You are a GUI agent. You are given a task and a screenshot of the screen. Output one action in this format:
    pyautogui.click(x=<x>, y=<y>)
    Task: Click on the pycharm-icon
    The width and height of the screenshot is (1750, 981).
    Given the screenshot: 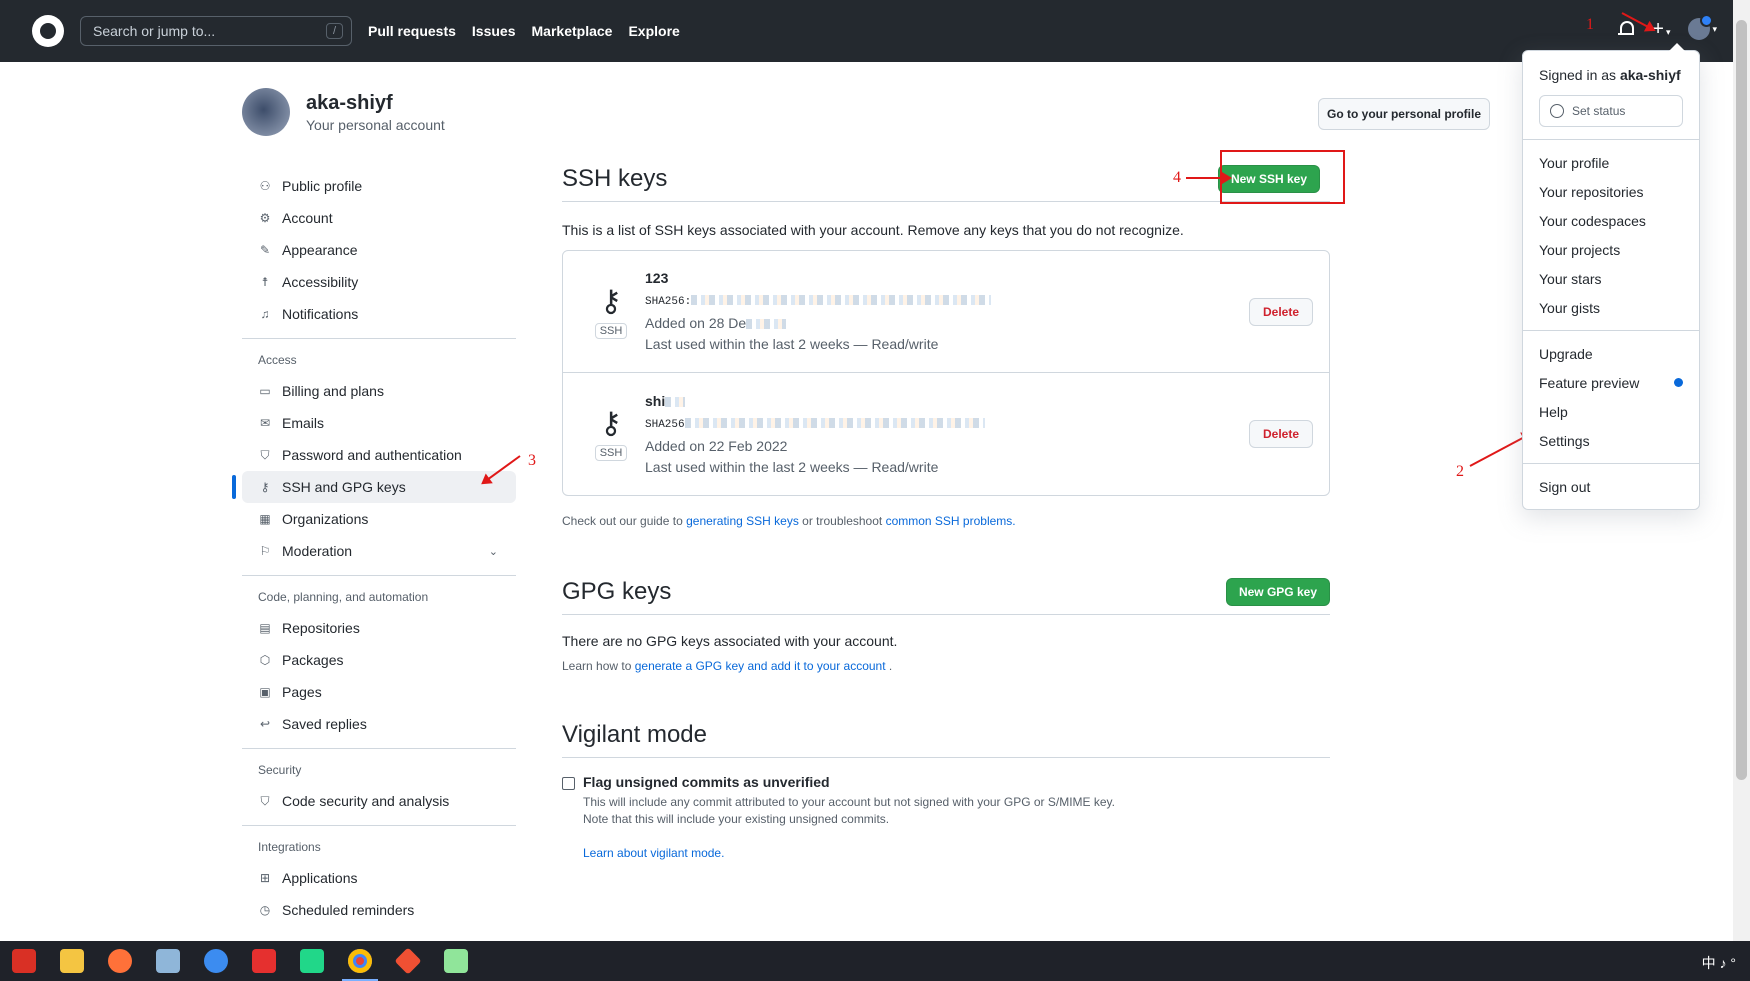 What is the action you would take?
    pyautogui.click(x=312, y=961)
    